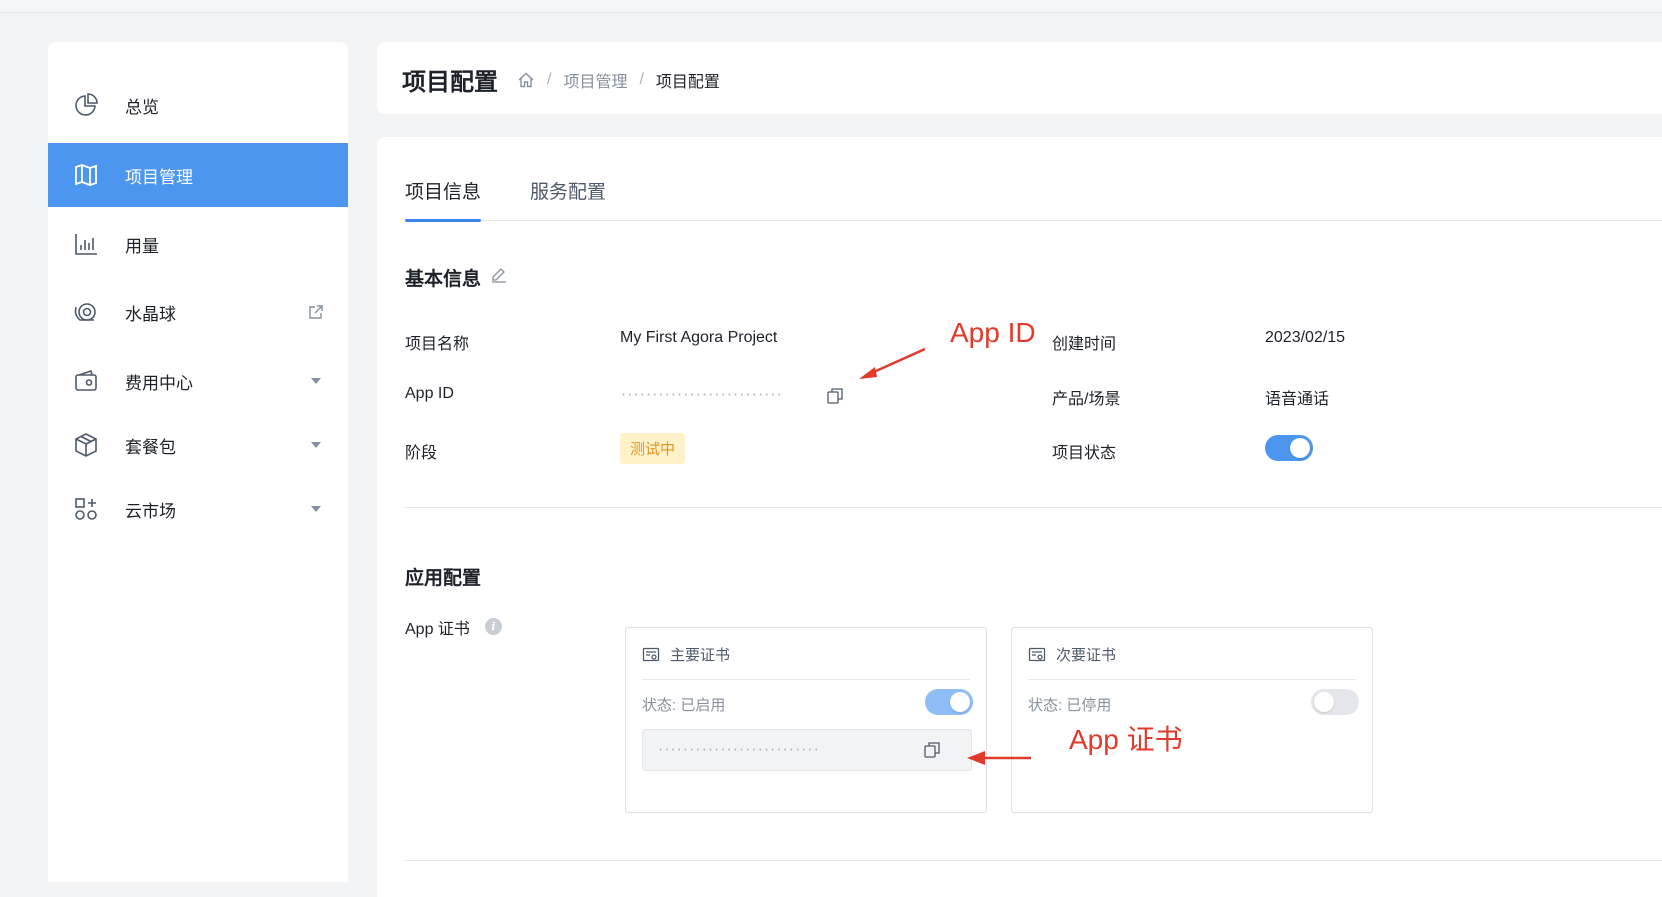 The width and height of the screenshot is (1662, 897). Describe the element at coordinates (949, 702) in the screenshot. I see `primary-cert-toggle` at that location.